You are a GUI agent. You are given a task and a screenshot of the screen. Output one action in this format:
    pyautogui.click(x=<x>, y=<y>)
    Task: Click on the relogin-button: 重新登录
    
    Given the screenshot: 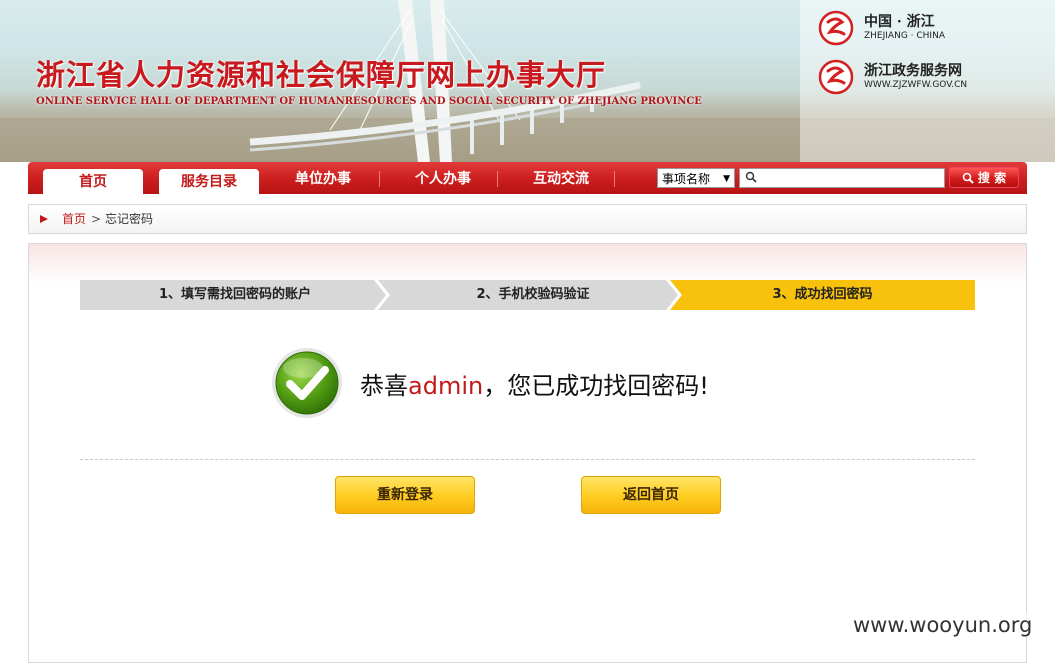 What is the action you would take?
    pyautogui.click(x=405, y=495)
    